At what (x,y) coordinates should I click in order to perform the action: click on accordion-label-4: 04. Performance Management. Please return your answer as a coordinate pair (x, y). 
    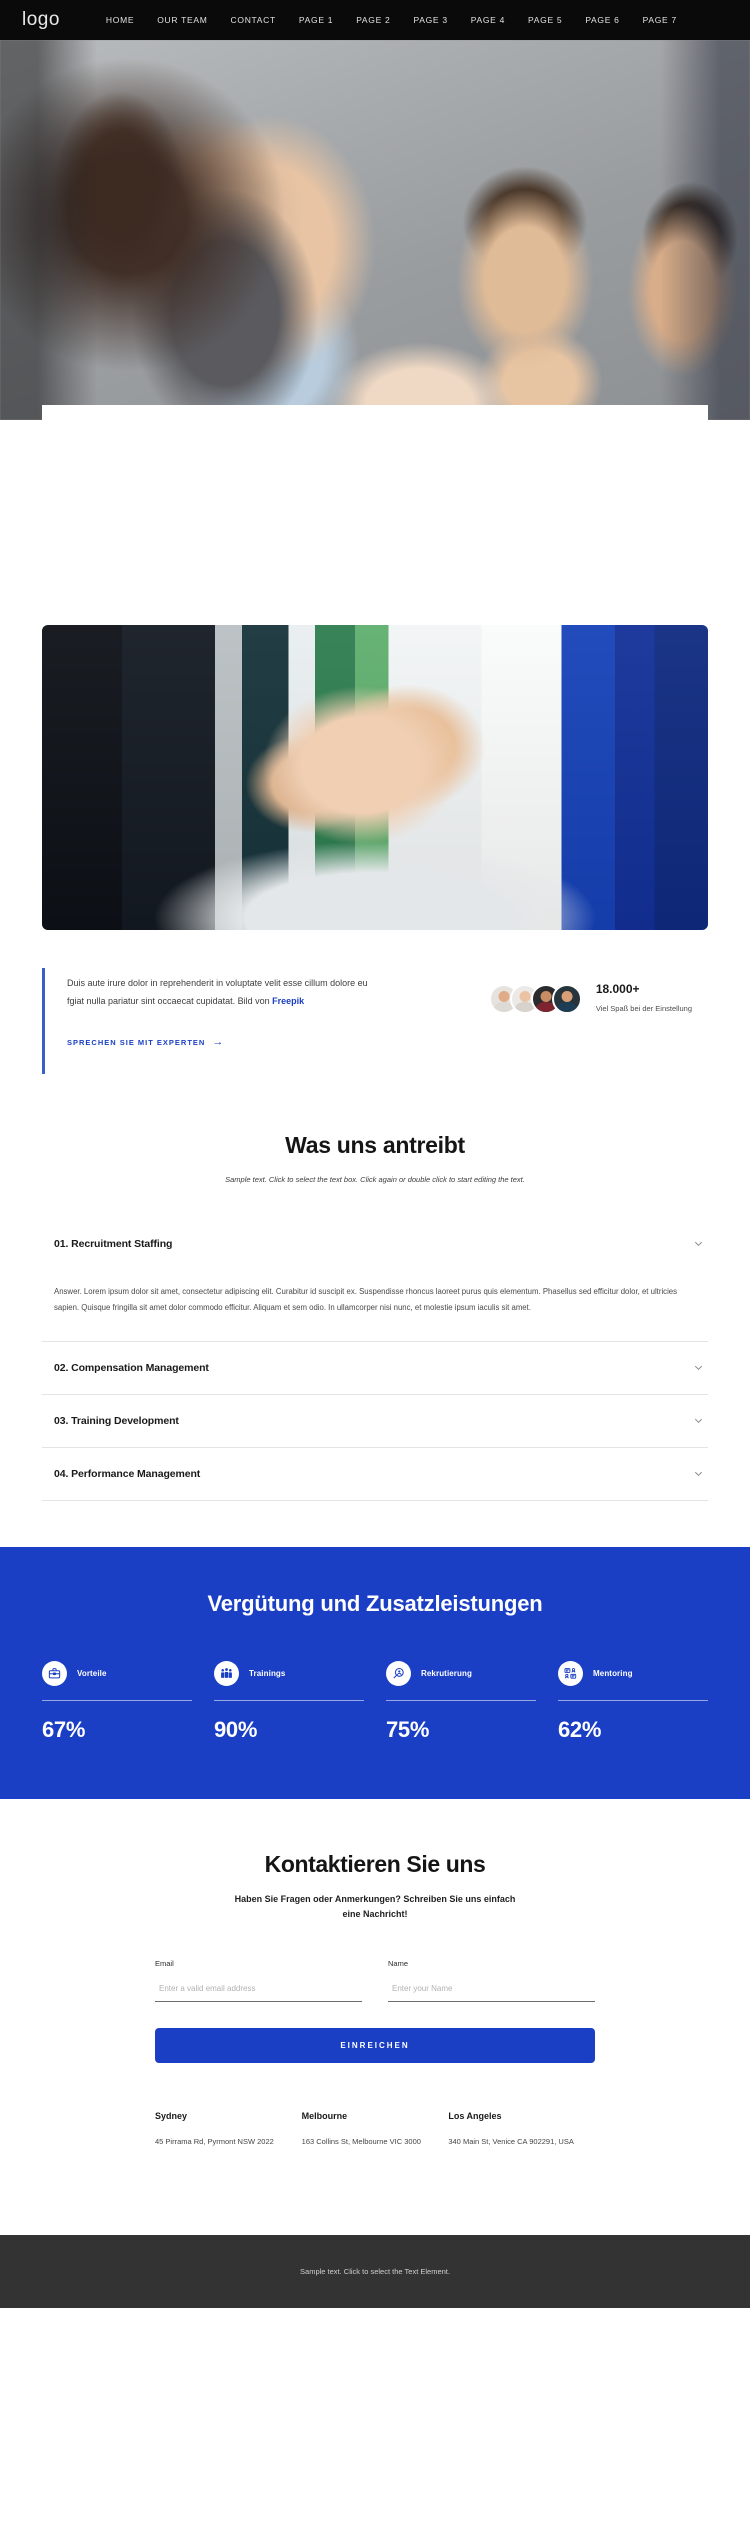
    Looking at the image, I should click on (127, 1473).